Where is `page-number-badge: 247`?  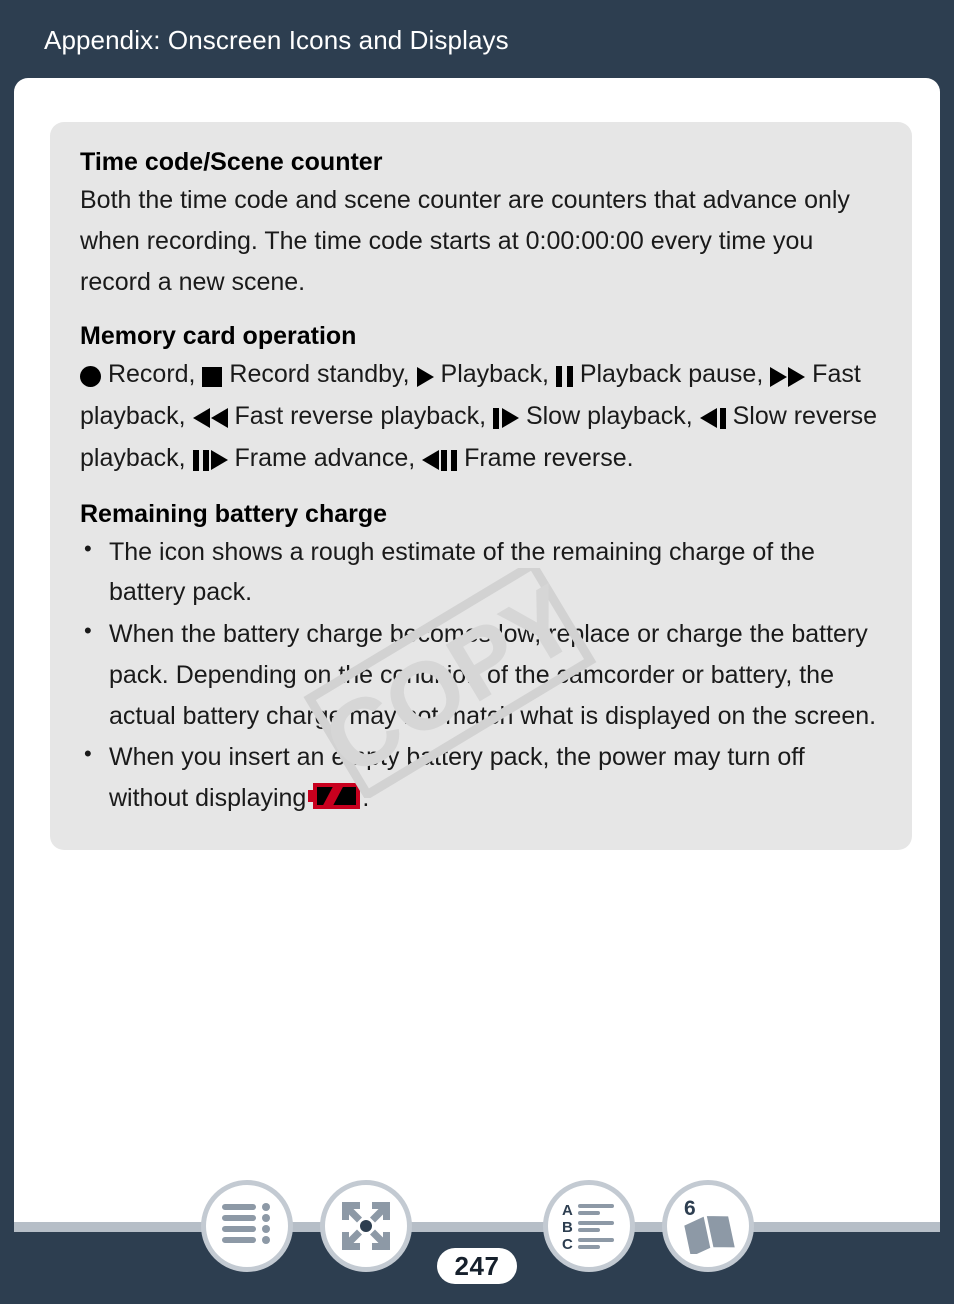 page-number-badge: 247 is located at coordinates (477, 1266).